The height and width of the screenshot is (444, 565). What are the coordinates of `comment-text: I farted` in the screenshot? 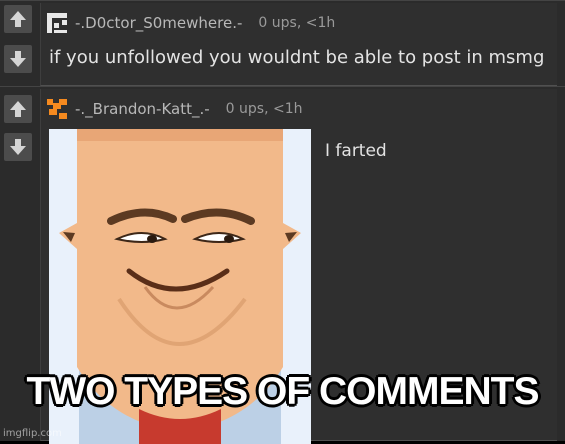 It's located at (356, 151).